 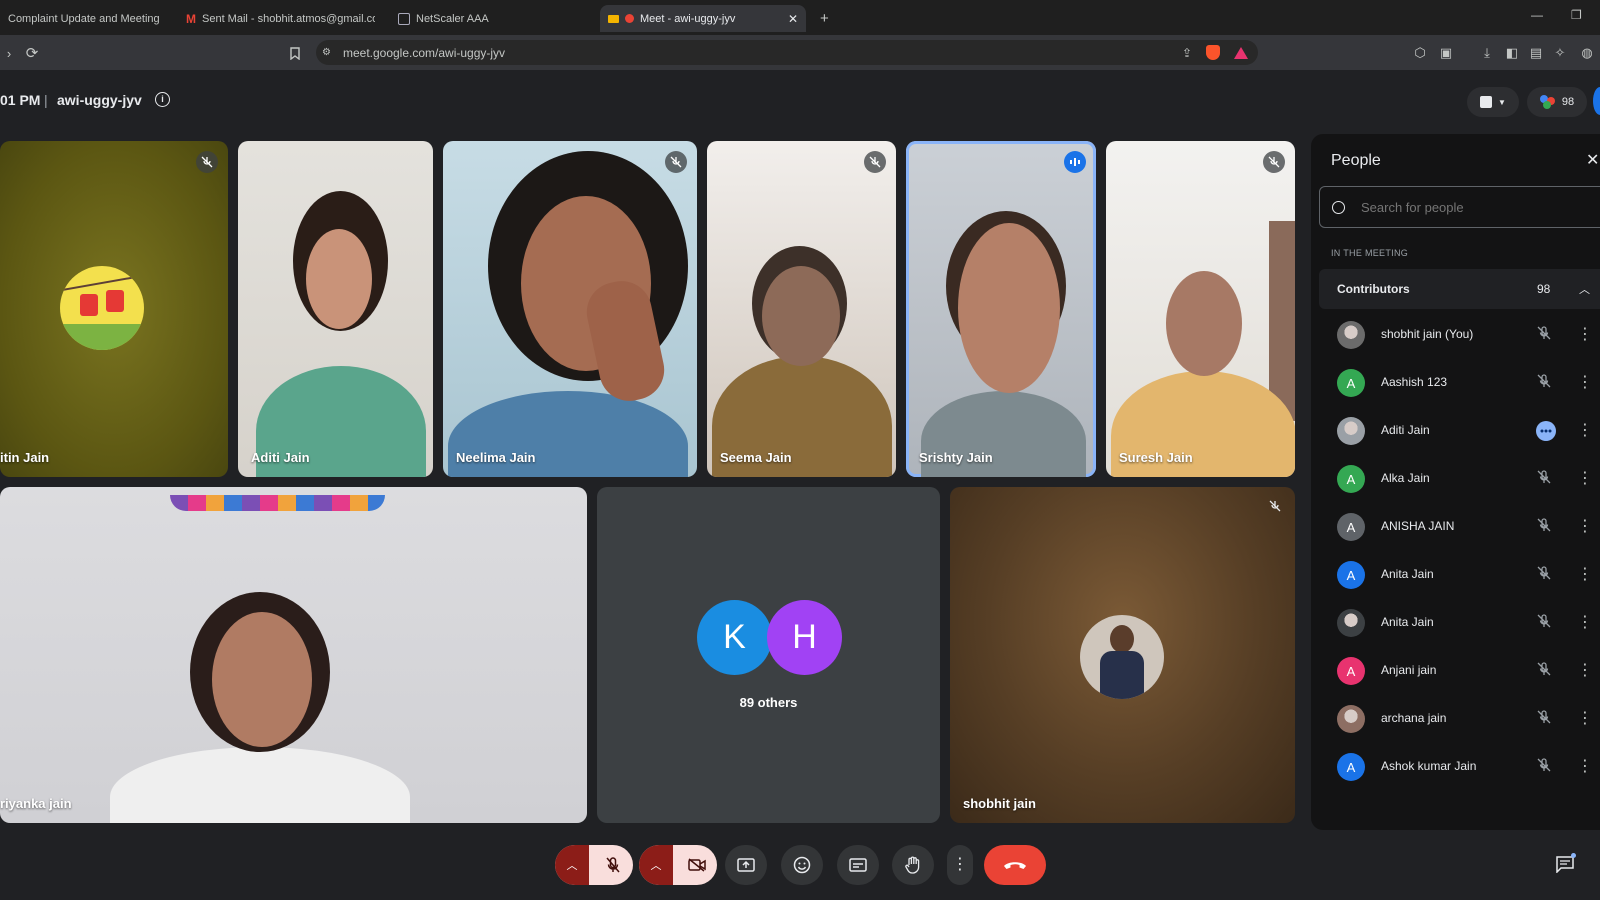 What do you see at coordinates (1213, 52) in the screenshot?
I see `brave-shield-icon` at bounding box center [1213, 52].